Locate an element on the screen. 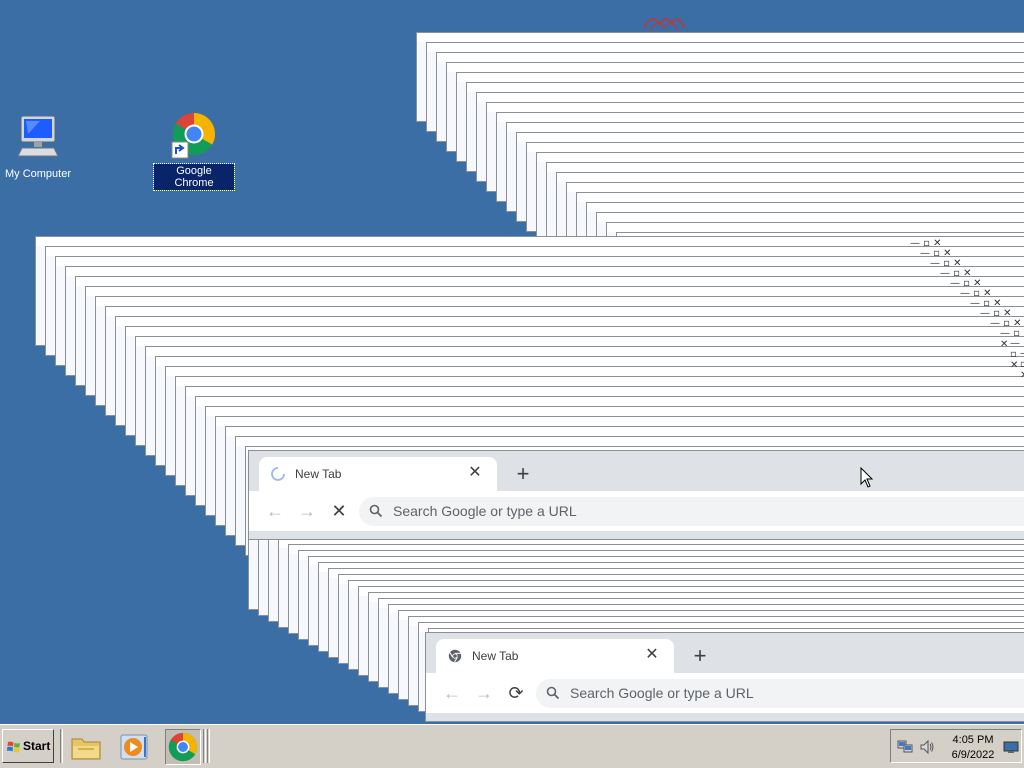  loading-spinner-icon is located at coordinates (278, 474).